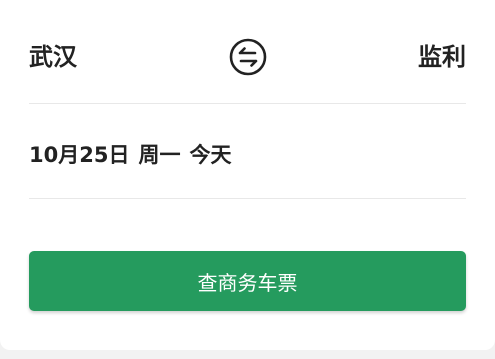 This screenshot has width=495, height=359. Describe the element at coordinates (247, 154) in the screenshot. I see `departure-date-selector: 10月25日 周一 今天` at that location.